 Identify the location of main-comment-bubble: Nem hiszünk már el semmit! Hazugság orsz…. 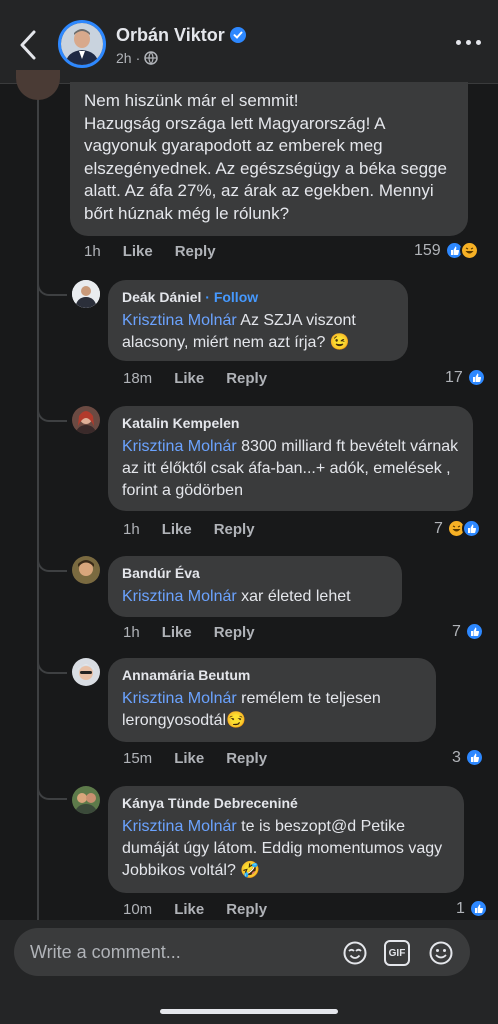
(269, 159).